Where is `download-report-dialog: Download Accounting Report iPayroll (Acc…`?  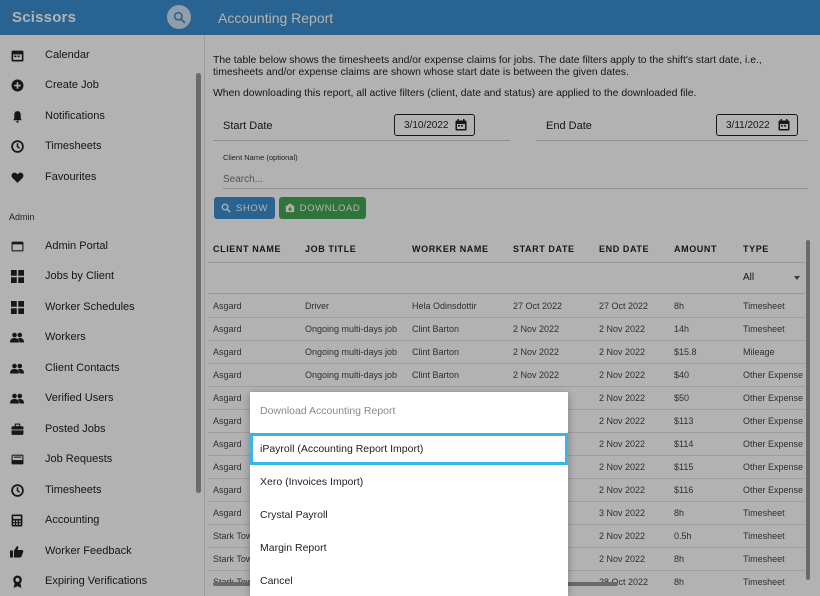
download-report-dialog: Download Accounting Report iPayroll (Acc… is located at coordinates (409, 494).